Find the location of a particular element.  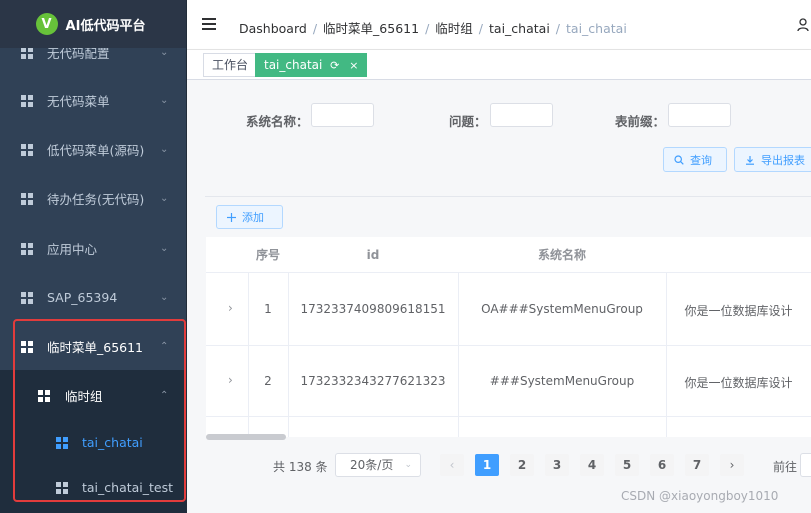

question-input is located at coordinates (521, 115).